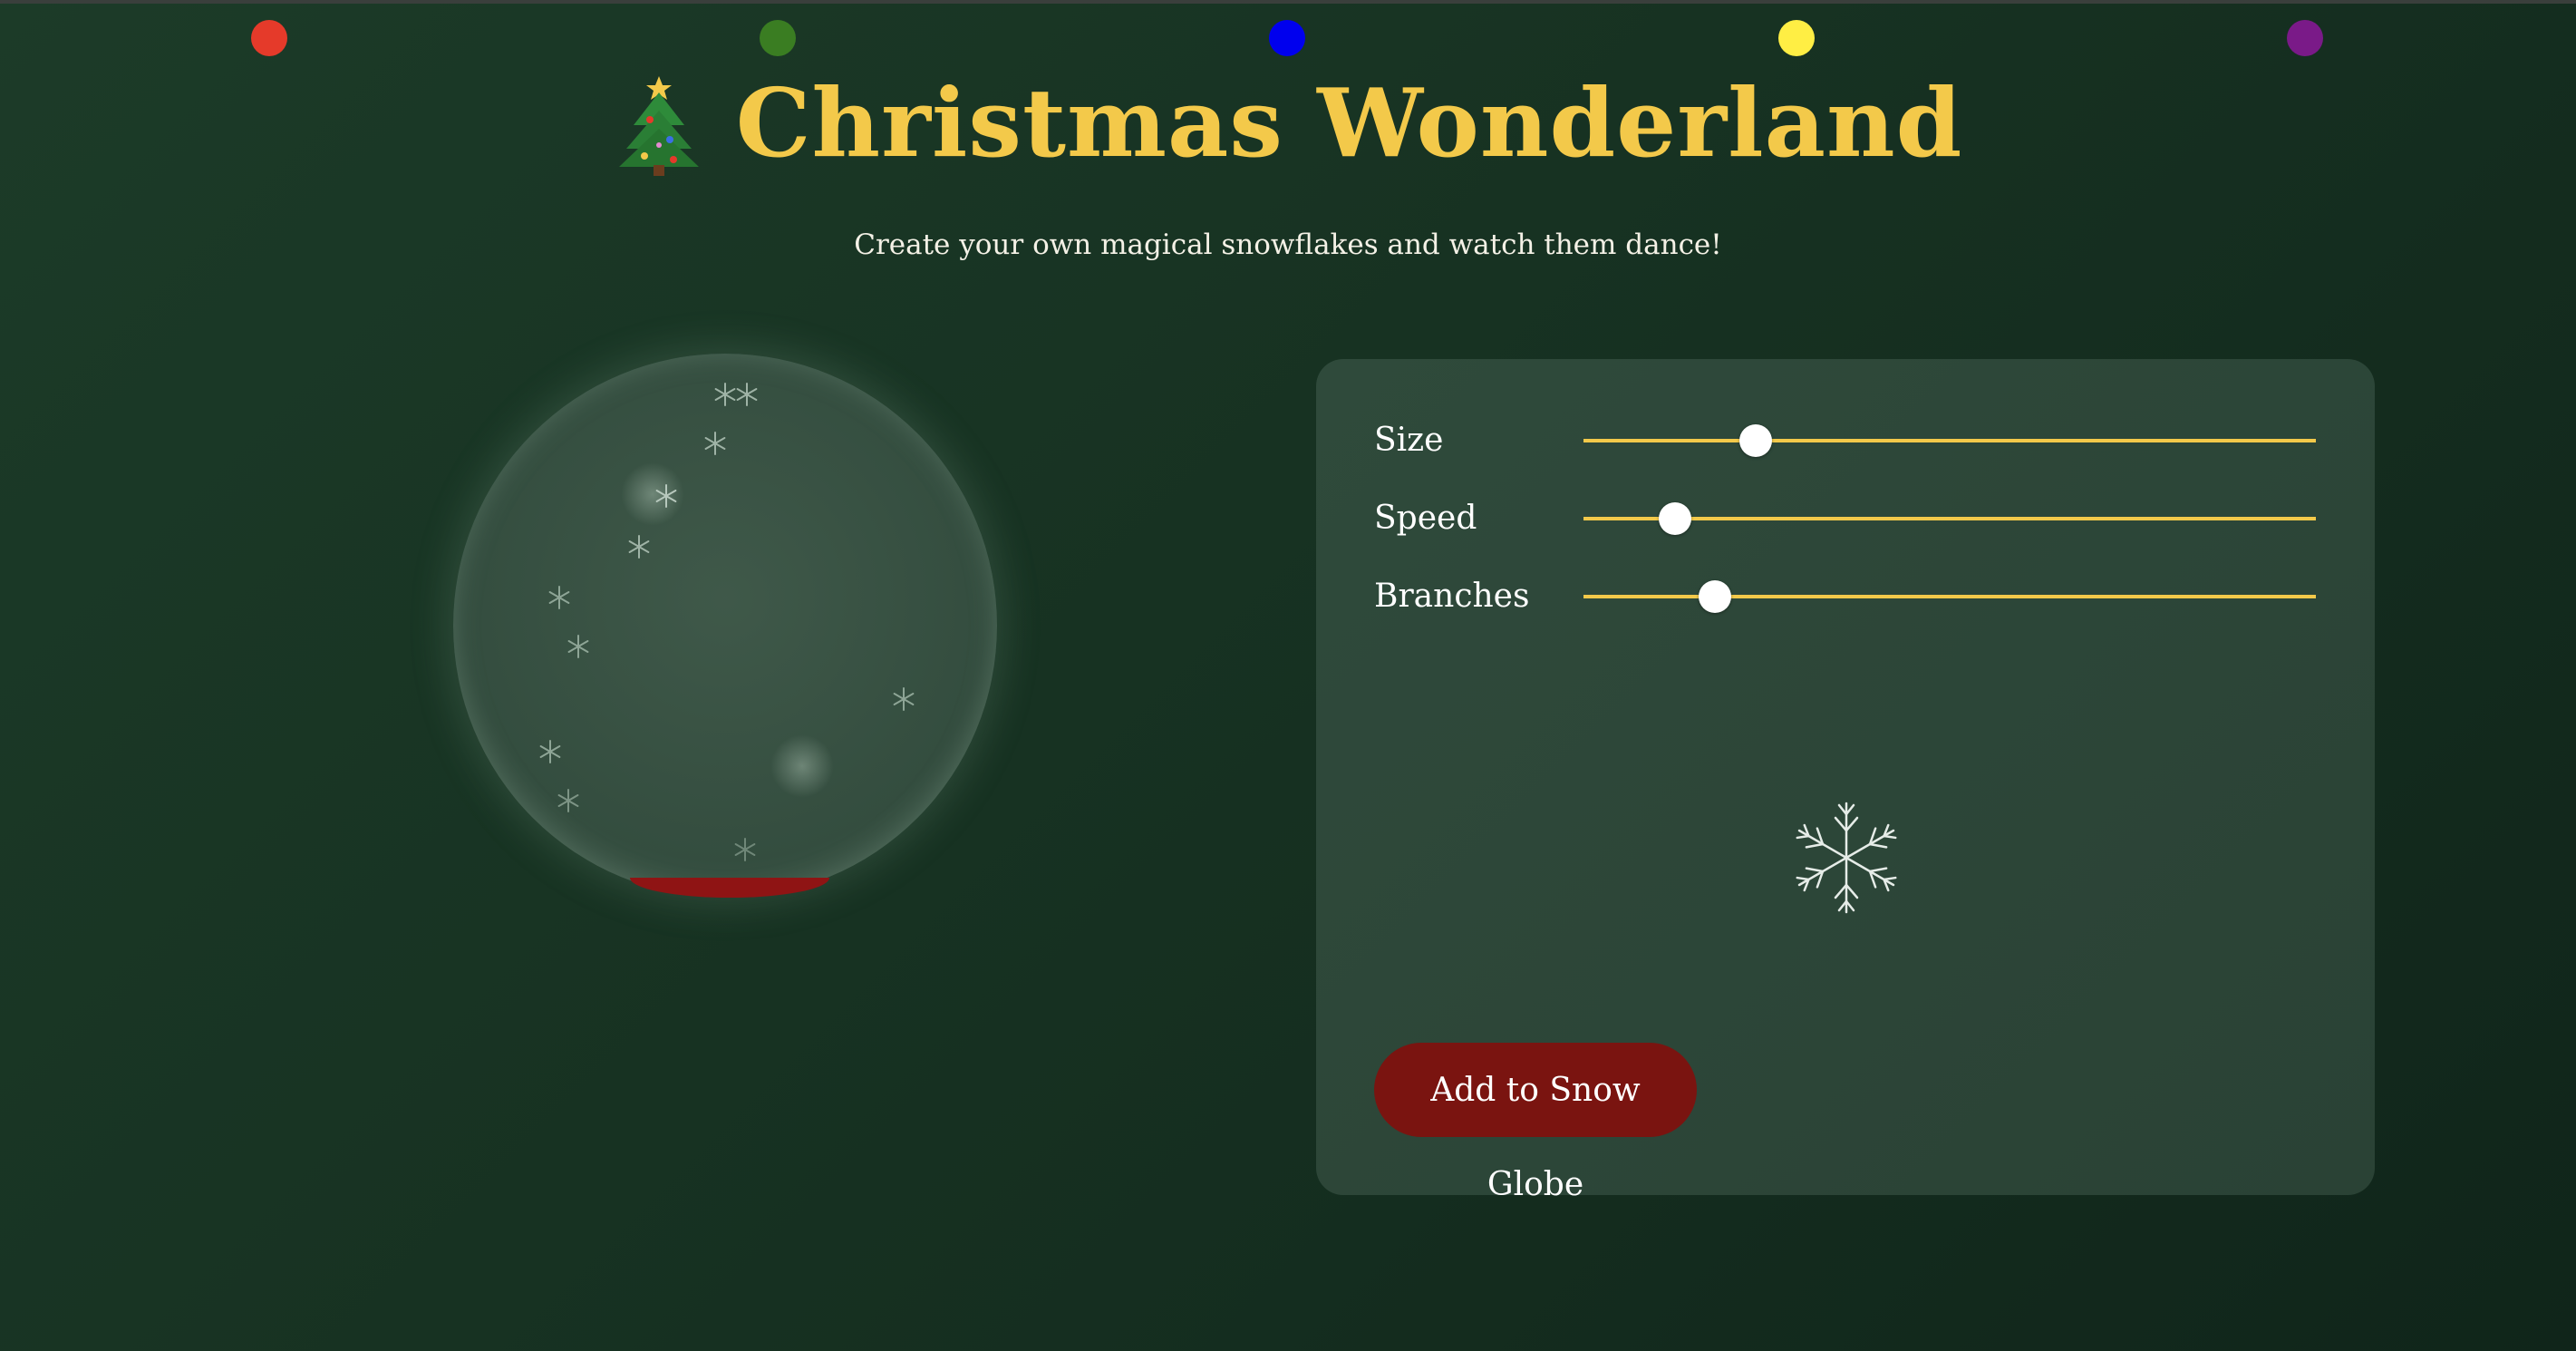  Describe the element at coordinates (1715, 596) in the screenshot. I see `branches-slider-thumb` at that location.